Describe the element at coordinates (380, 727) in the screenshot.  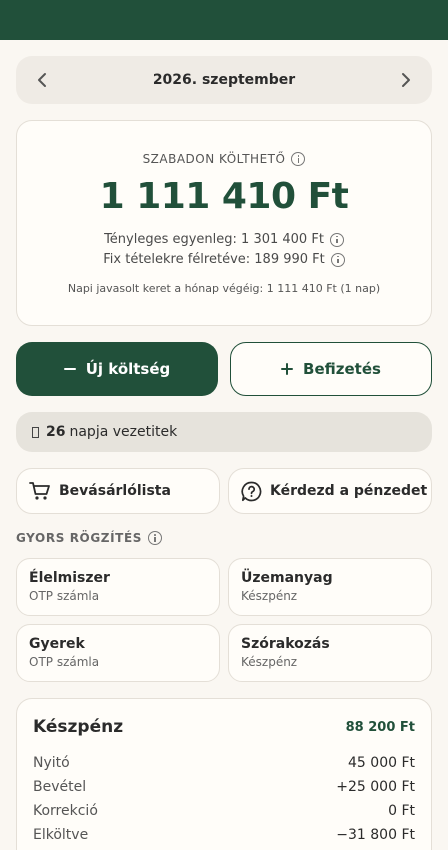
I see `account-balance: 88 200 Ft` at that location.